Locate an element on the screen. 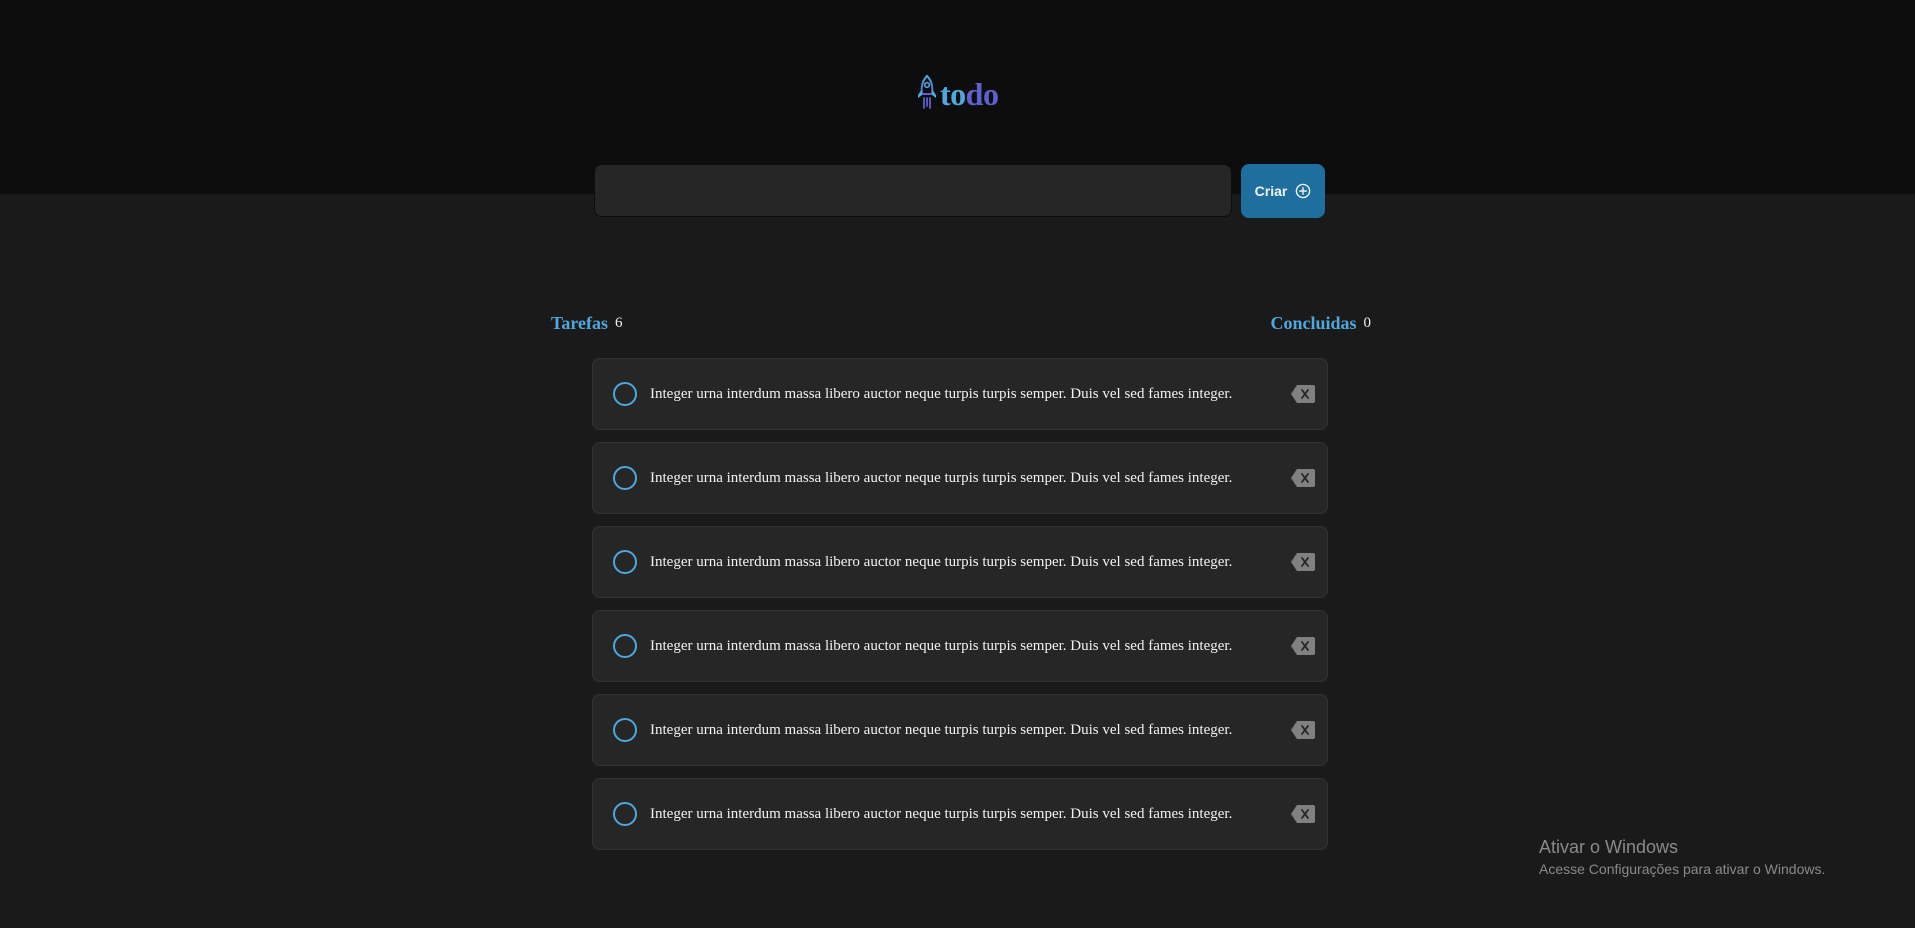  done-counter-label: Concluidas is located at coordinates (1313, 322).